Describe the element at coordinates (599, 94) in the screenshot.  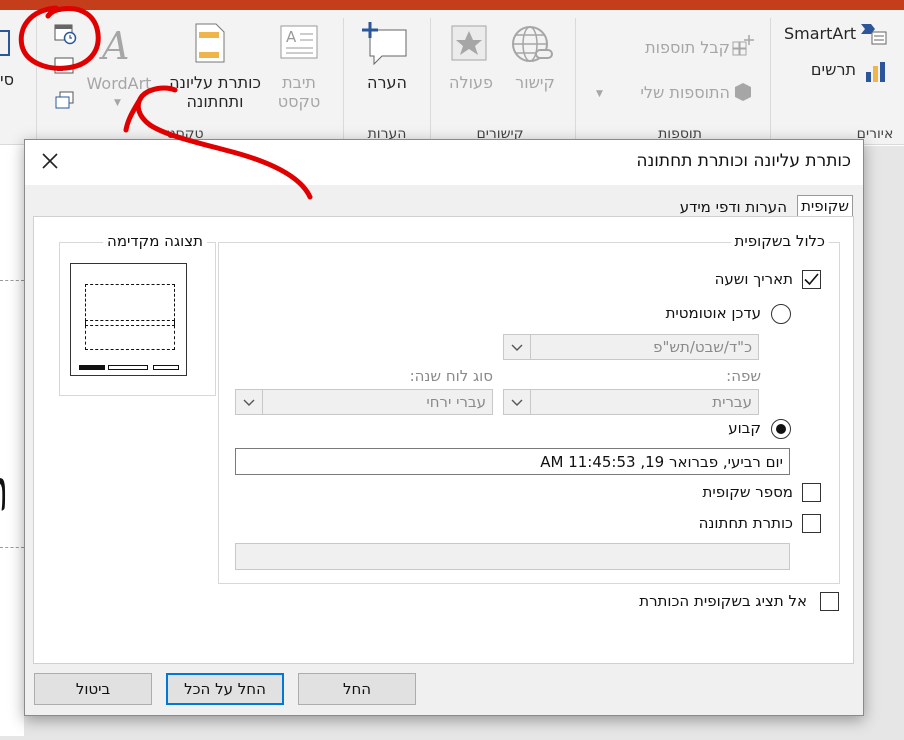
I see `my-addins-dropdown-icon: ▼` at that location.